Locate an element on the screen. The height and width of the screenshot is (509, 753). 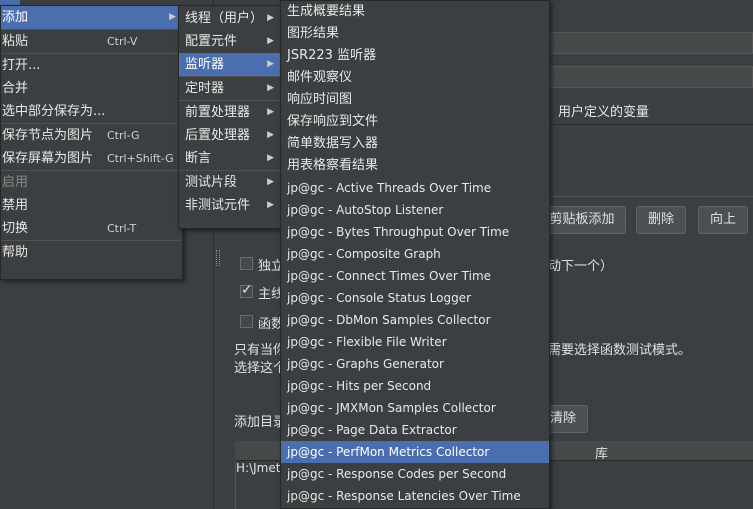
menu-item-label: JSR223 监听器 is located at coordinates (332, 55).